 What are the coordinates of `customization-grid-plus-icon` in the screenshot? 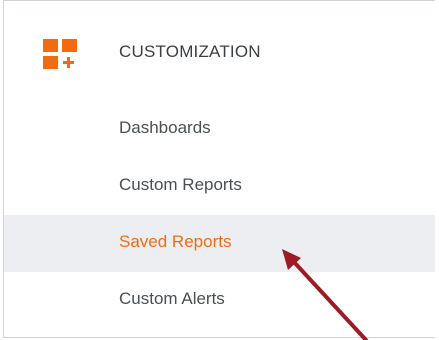 It's located at (60, 54).